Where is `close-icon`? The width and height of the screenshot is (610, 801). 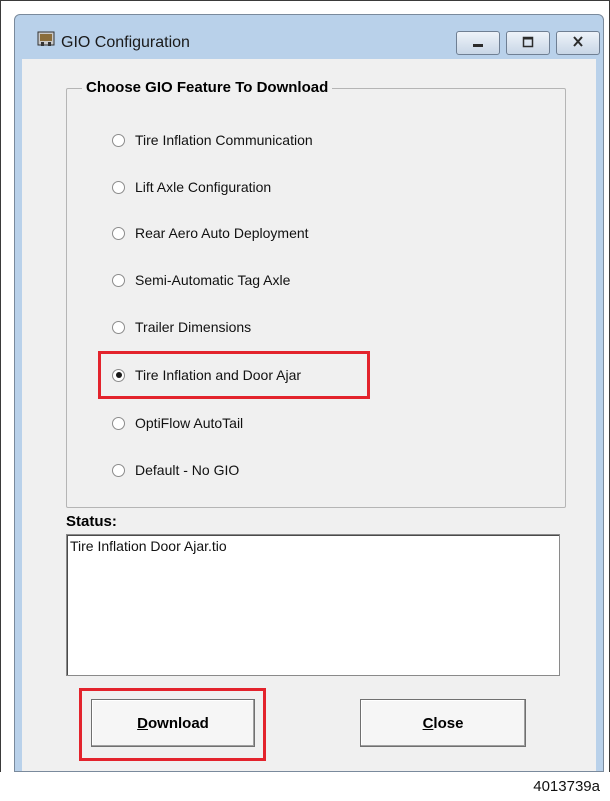 close-icon is located at coordinates (578, 41).